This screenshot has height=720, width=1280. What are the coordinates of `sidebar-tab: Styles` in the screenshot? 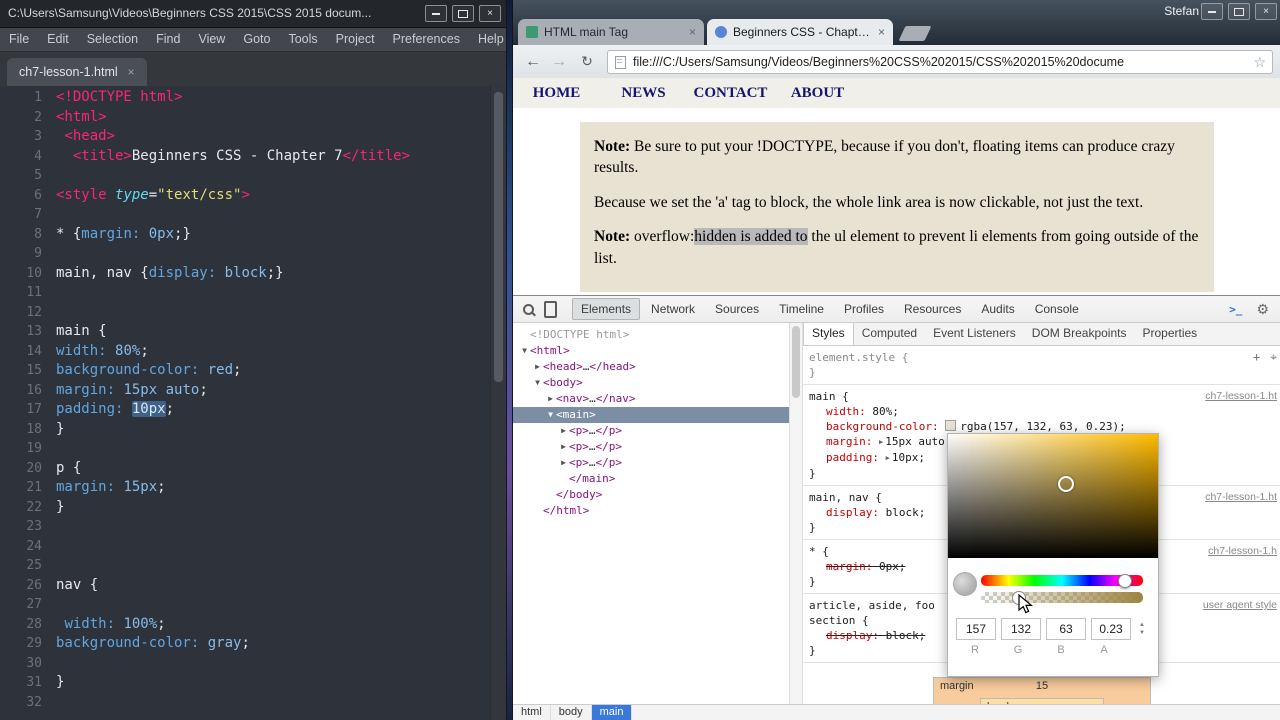 It's located at (828, 334).